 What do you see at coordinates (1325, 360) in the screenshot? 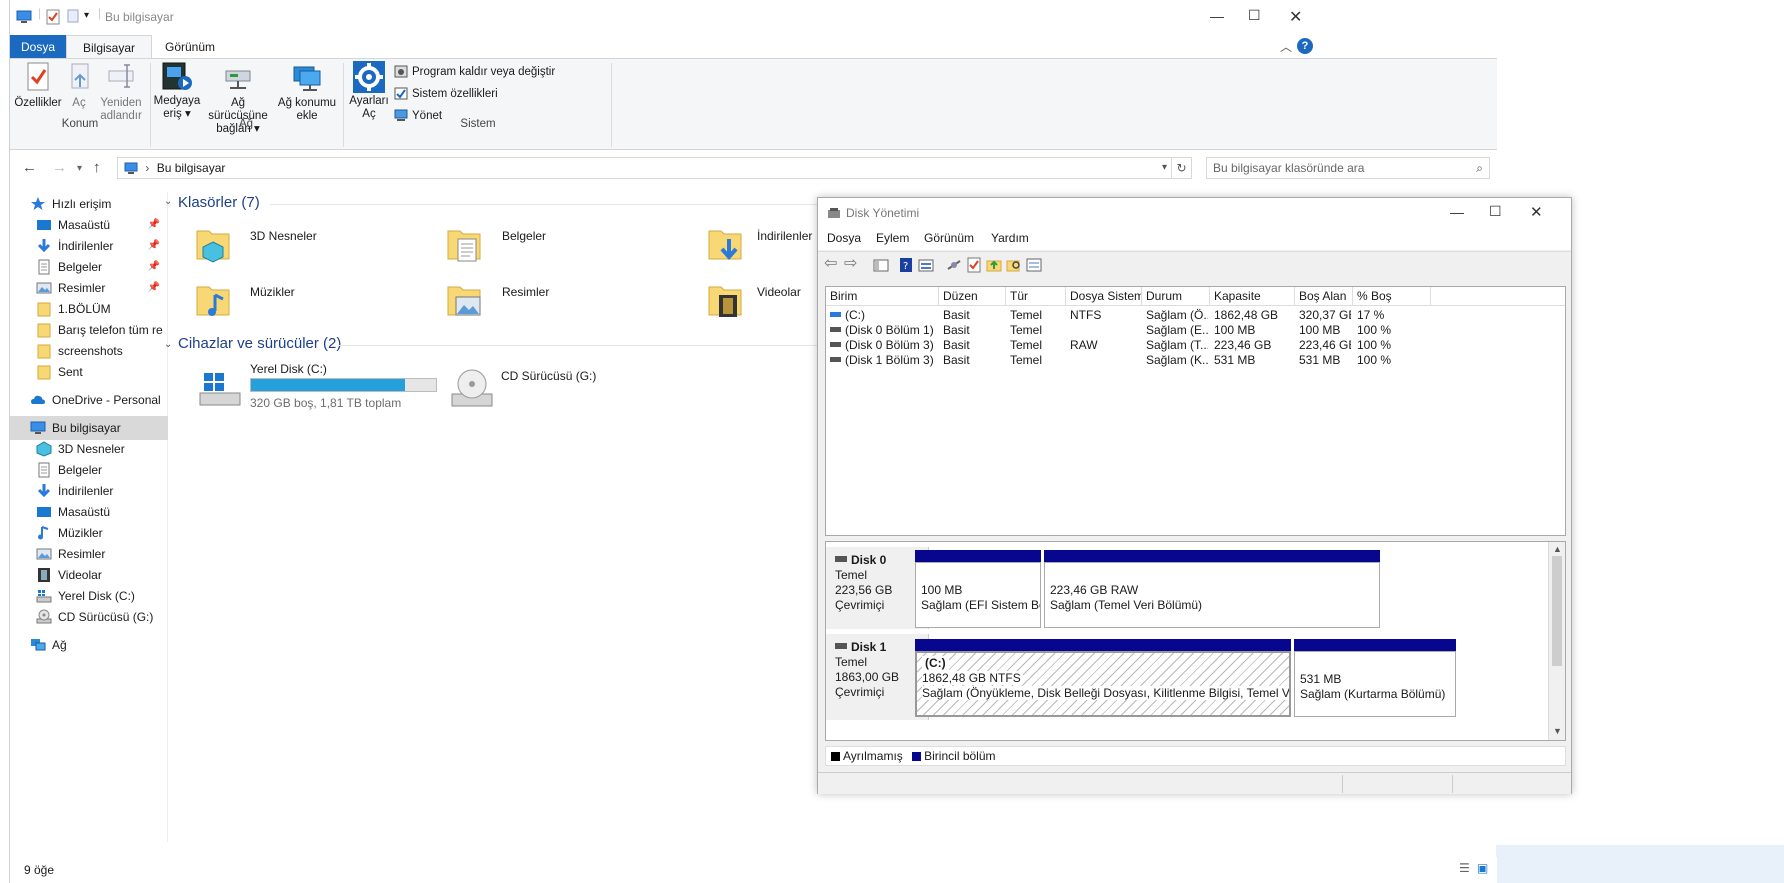
I see `table-cell: 531 MB` at bounding box center [1325, 360].